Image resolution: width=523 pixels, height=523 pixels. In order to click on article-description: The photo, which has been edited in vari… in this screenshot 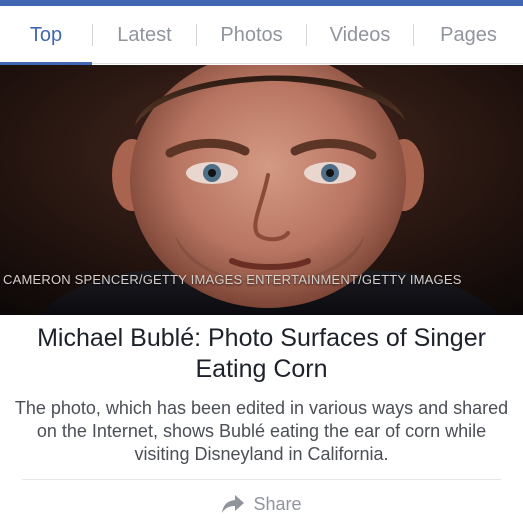, I will do `click(261, 431)`.